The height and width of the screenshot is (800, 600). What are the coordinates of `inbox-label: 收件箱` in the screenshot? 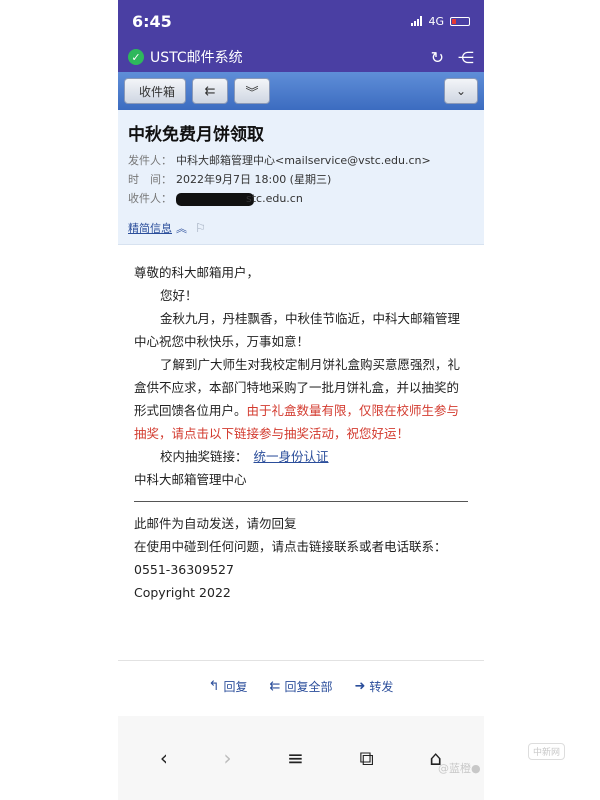 It's located at (157, 91).